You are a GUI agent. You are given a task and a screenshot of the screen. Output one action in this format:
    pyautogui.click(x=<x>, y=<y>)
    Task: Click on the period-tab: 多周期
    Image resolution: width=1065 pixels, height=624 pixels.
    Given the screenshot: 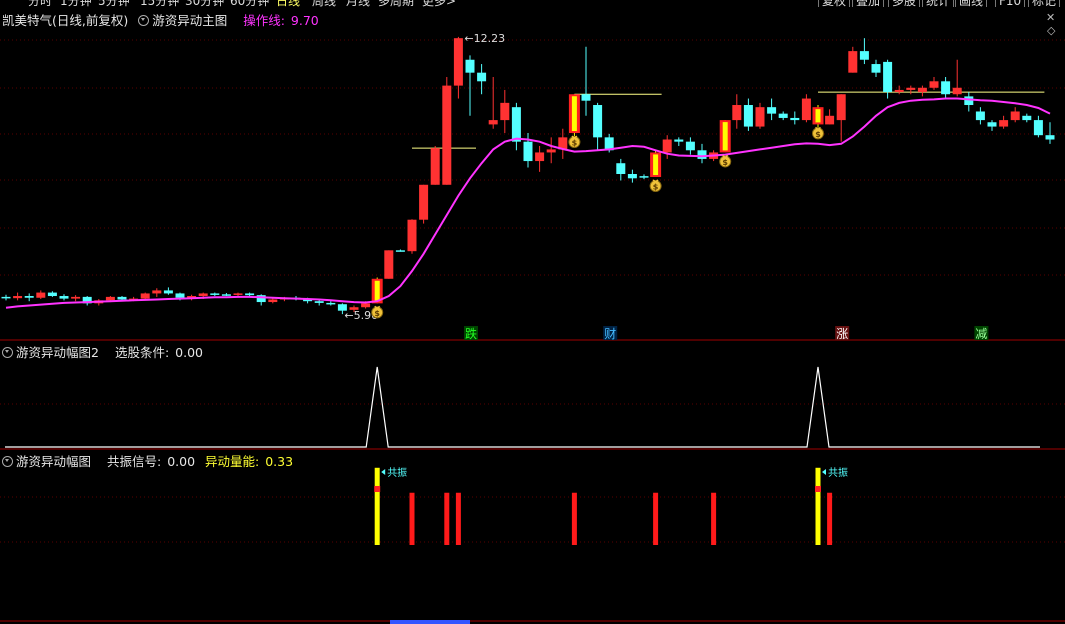 What is the action you would take?
    pyautogui.click(x=396, y=3)
    